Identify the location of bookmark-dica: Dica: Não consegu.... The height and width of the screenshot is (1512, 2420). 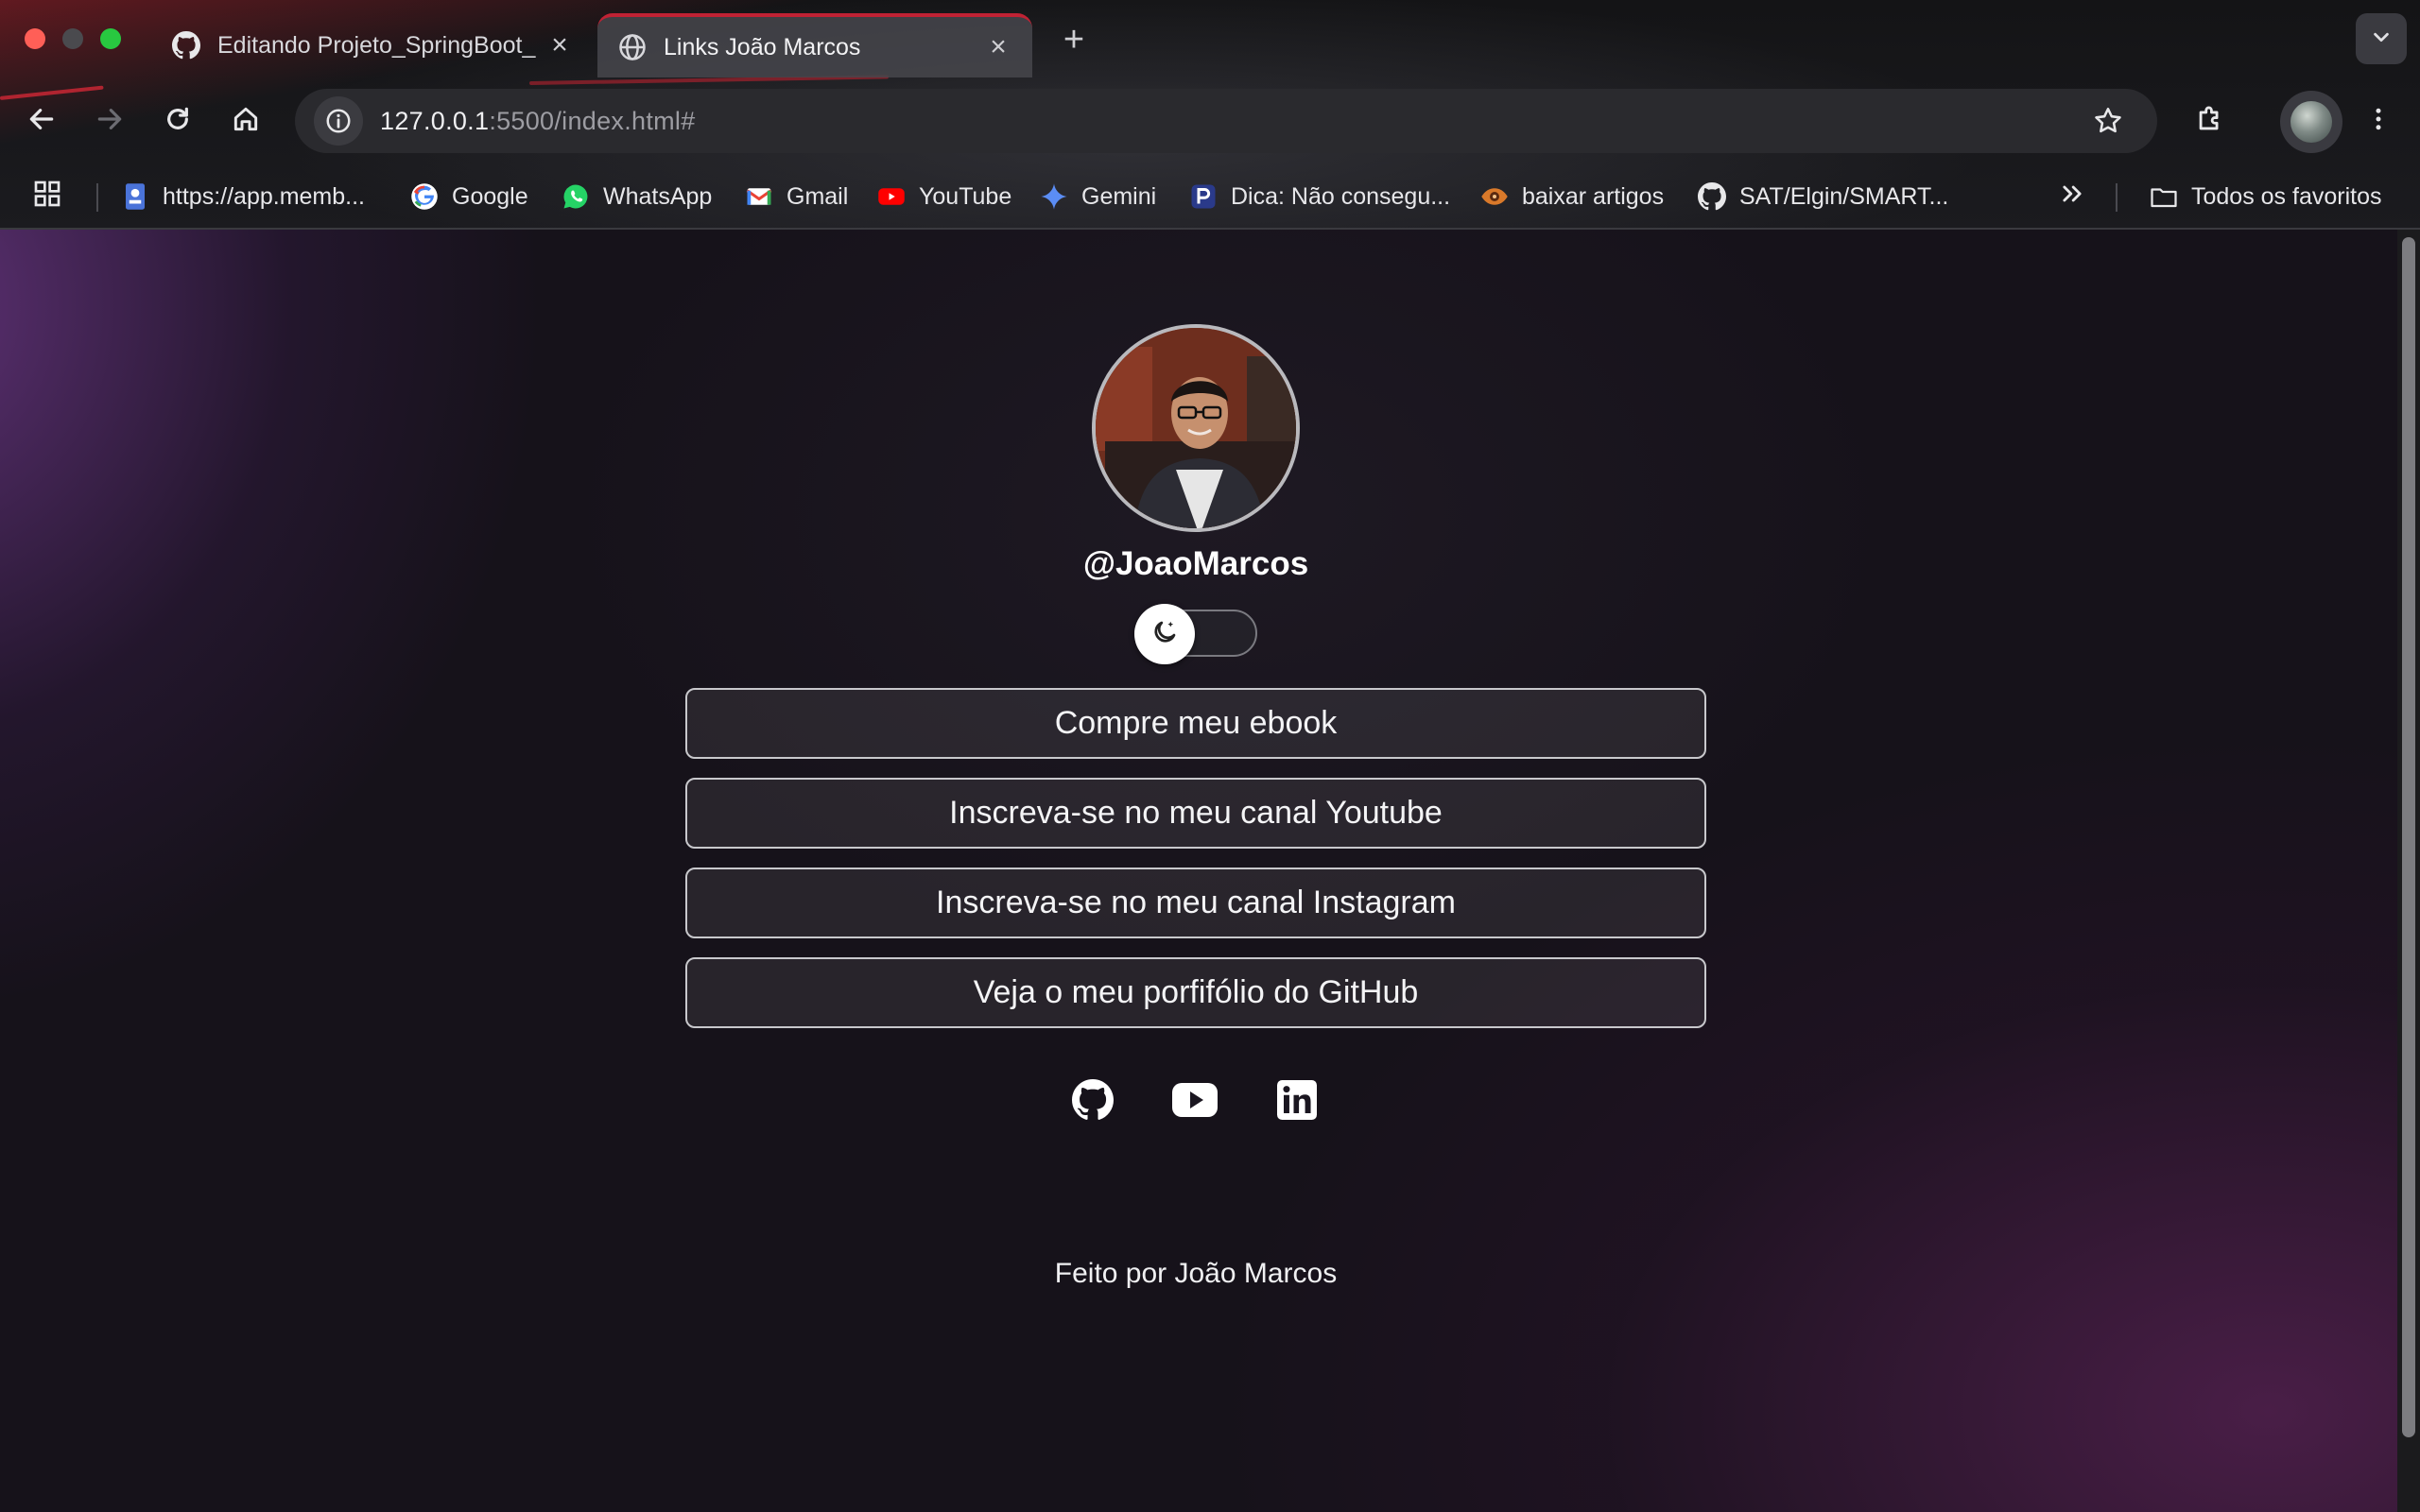
(1319, 196).